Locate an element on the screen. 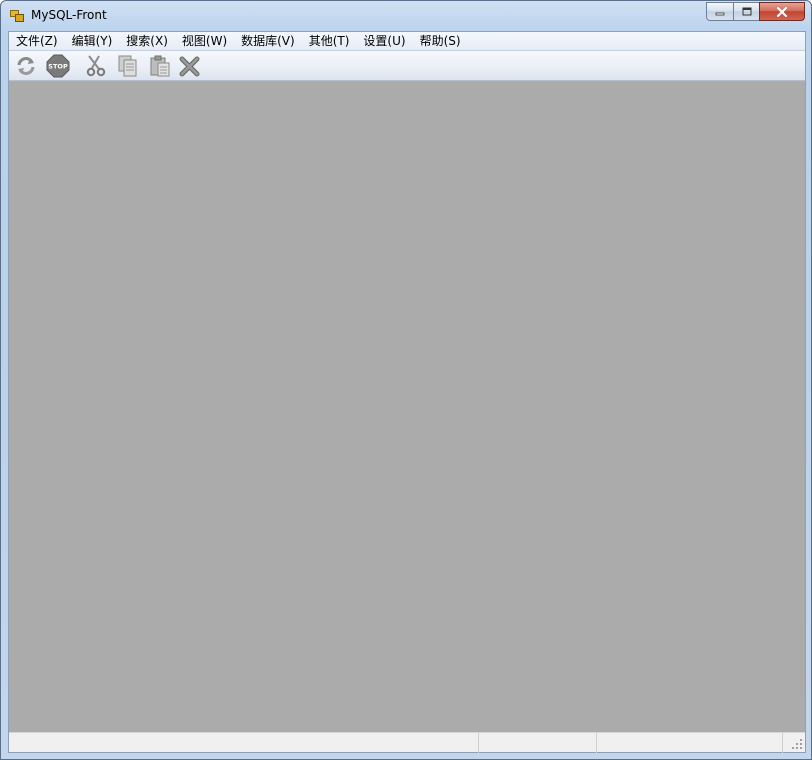 The image size is (812, 760). resize-grip-icon is located at coordinates (797, 744).